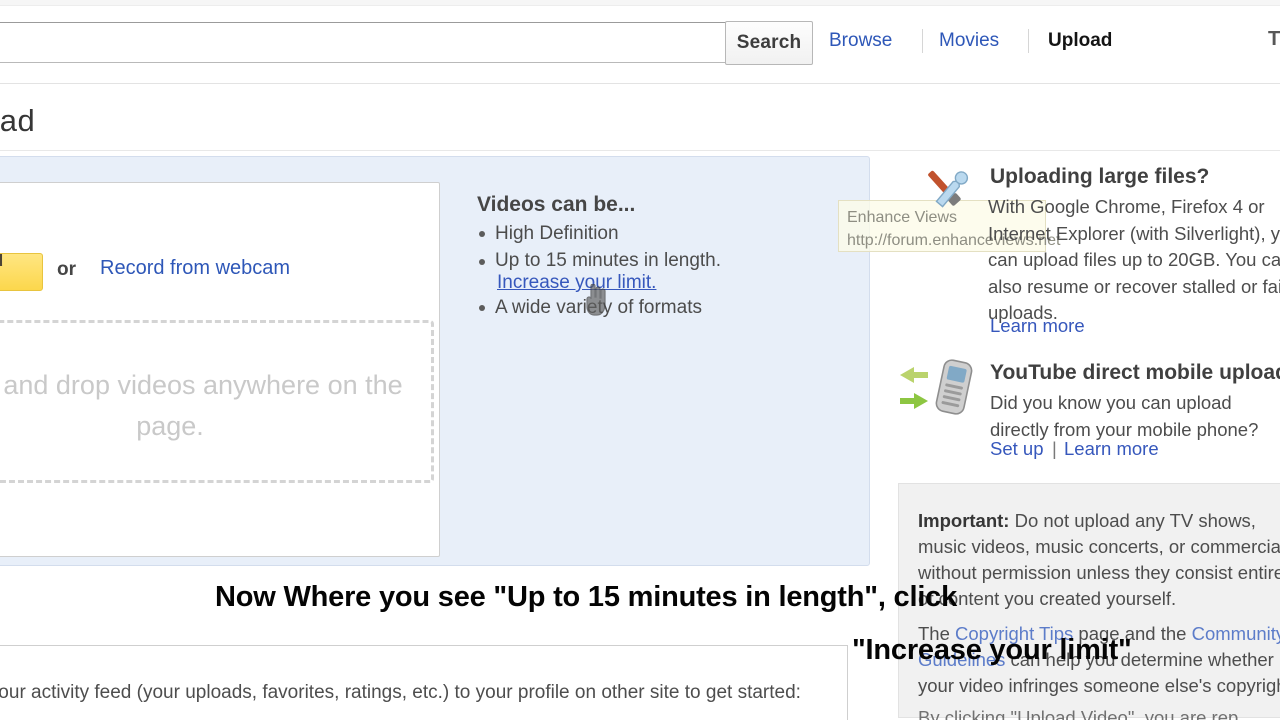 This screenshot has height=720, width=1280. What do you see at coordinates (557, 233) in the screenshot?
I see `videos-can-be-item-hd: High Definition` at bounding box center [557, 233].